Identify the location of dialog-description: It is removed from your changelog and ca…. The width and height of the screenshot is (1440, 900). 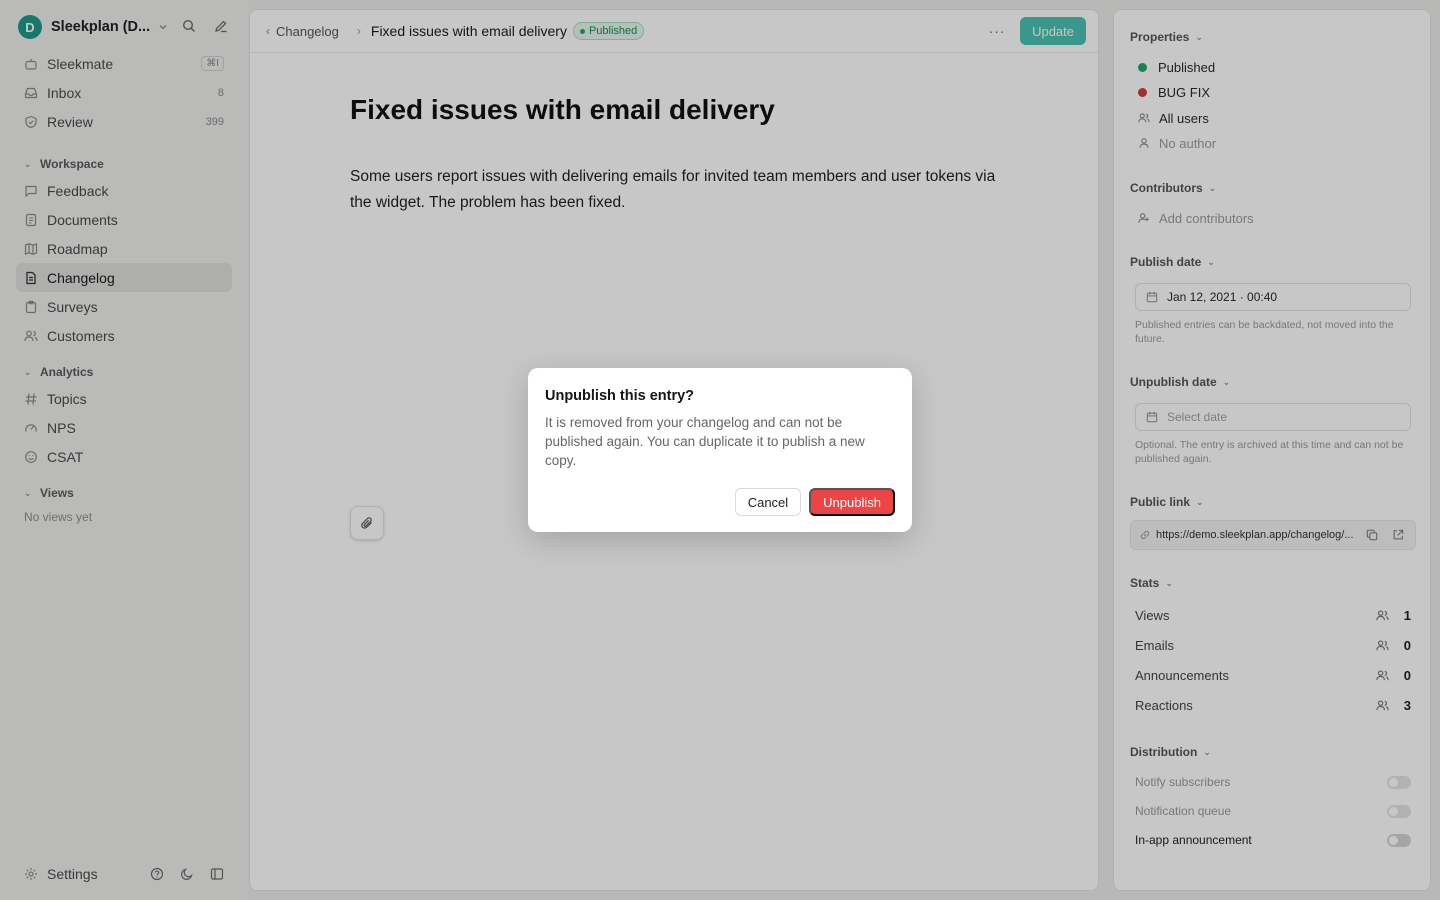
(705, 441).